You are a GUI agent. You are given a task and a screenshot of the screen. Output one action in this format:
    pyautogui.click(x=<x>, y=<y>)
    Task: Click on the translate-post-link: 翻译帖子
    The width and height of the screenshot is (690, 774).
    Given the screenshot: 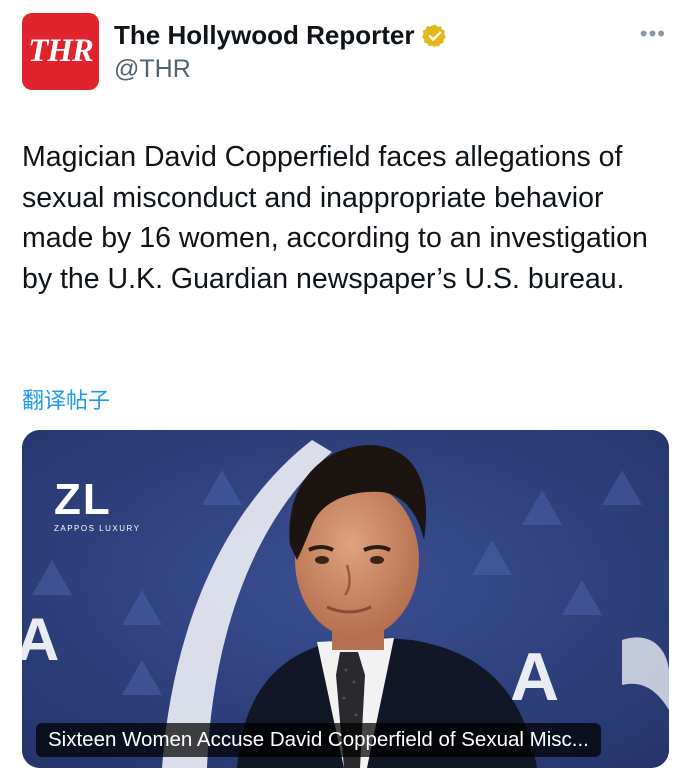 What is the action you would take?
    pyautogui.click(x=66, y=399)
    